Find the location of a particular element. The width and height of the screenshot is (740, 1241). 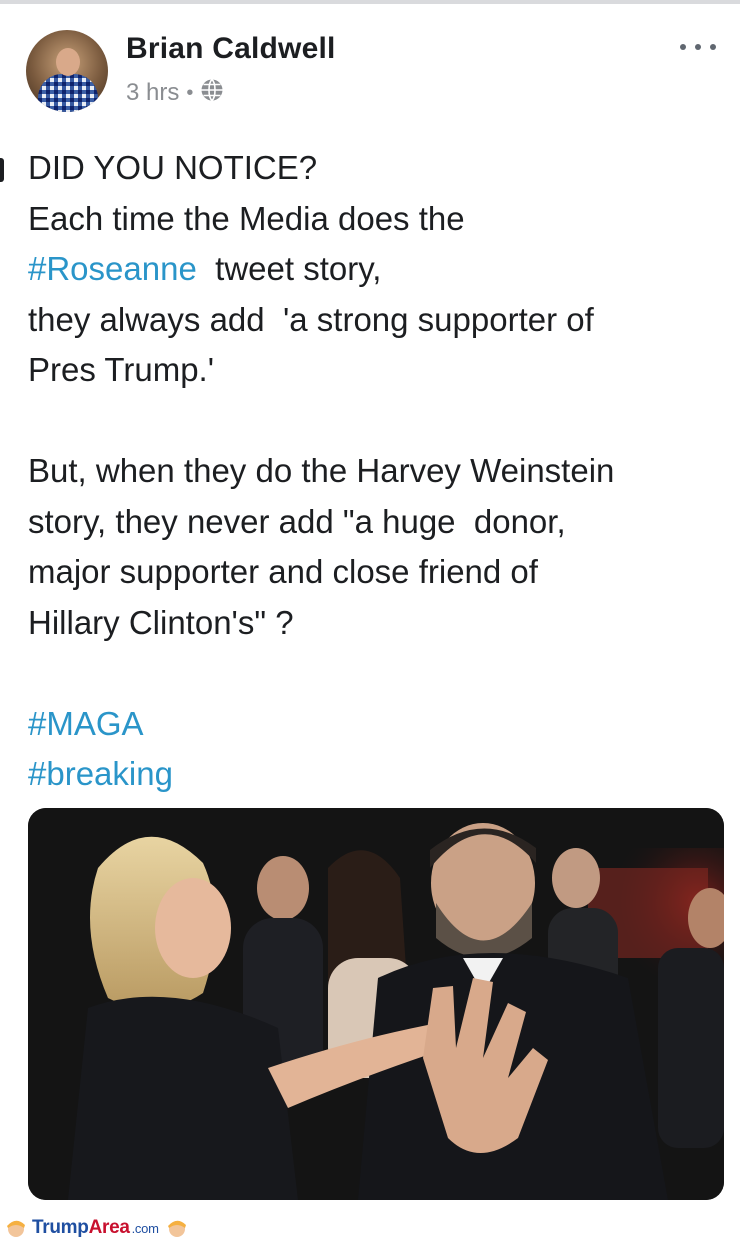

post-text-segment: major supporter and close friend of is located at coordinates (283, 571).